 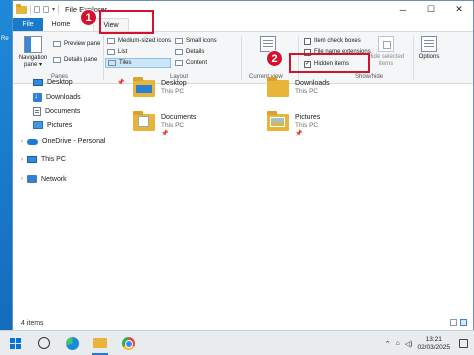 I want to click on file-explorer-icon, so click(x=100, y=343).